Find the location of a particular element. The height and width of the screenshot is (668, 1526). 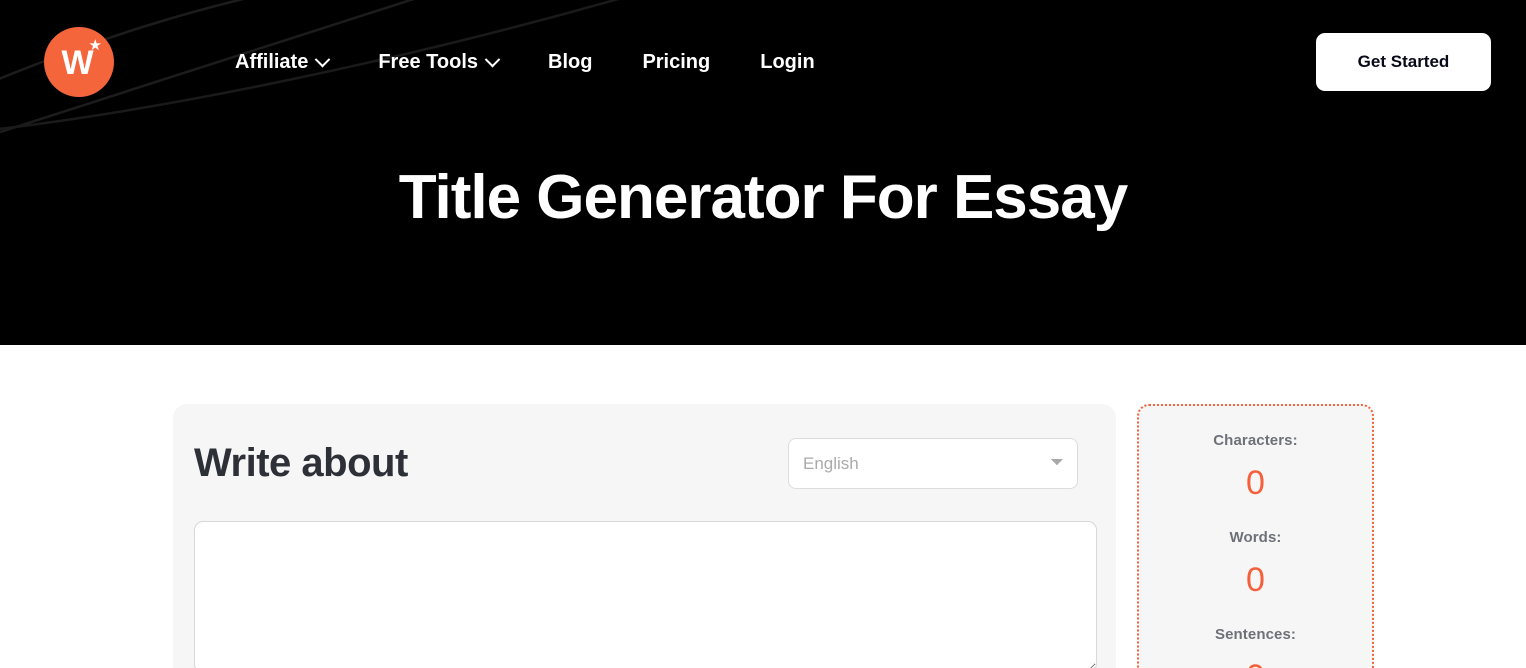

star-icon: ★ is located at coordinates (95, 45).